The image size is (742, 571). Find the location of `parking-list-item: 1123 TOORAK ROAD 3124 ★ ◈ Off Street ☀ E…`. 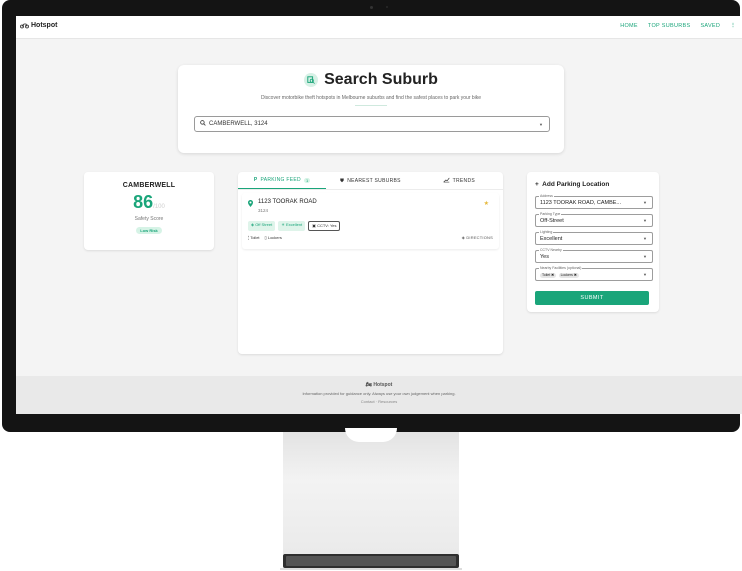

parking-list-item: 1123 TOORAK ROAD 3124 ★ ◈ Off Street ☀ E… is located at coordinates (370, 221).